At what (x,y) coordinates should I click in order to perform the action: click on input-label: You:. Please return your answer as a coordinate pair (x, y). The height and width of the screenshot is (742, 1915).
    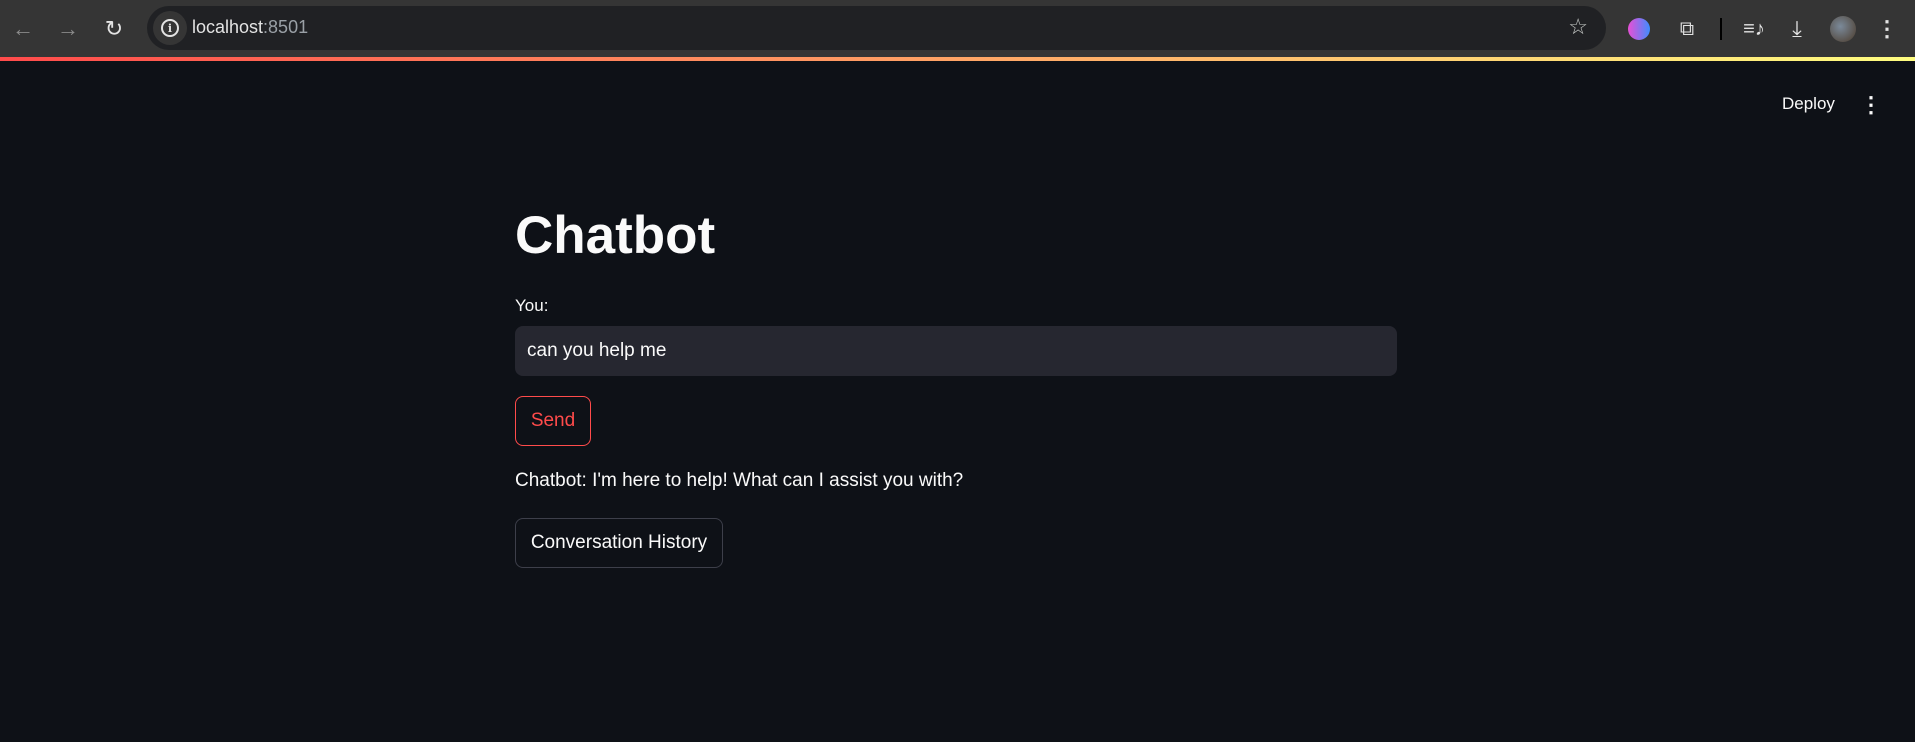
    Looking at the image, I should click on (532, 305).